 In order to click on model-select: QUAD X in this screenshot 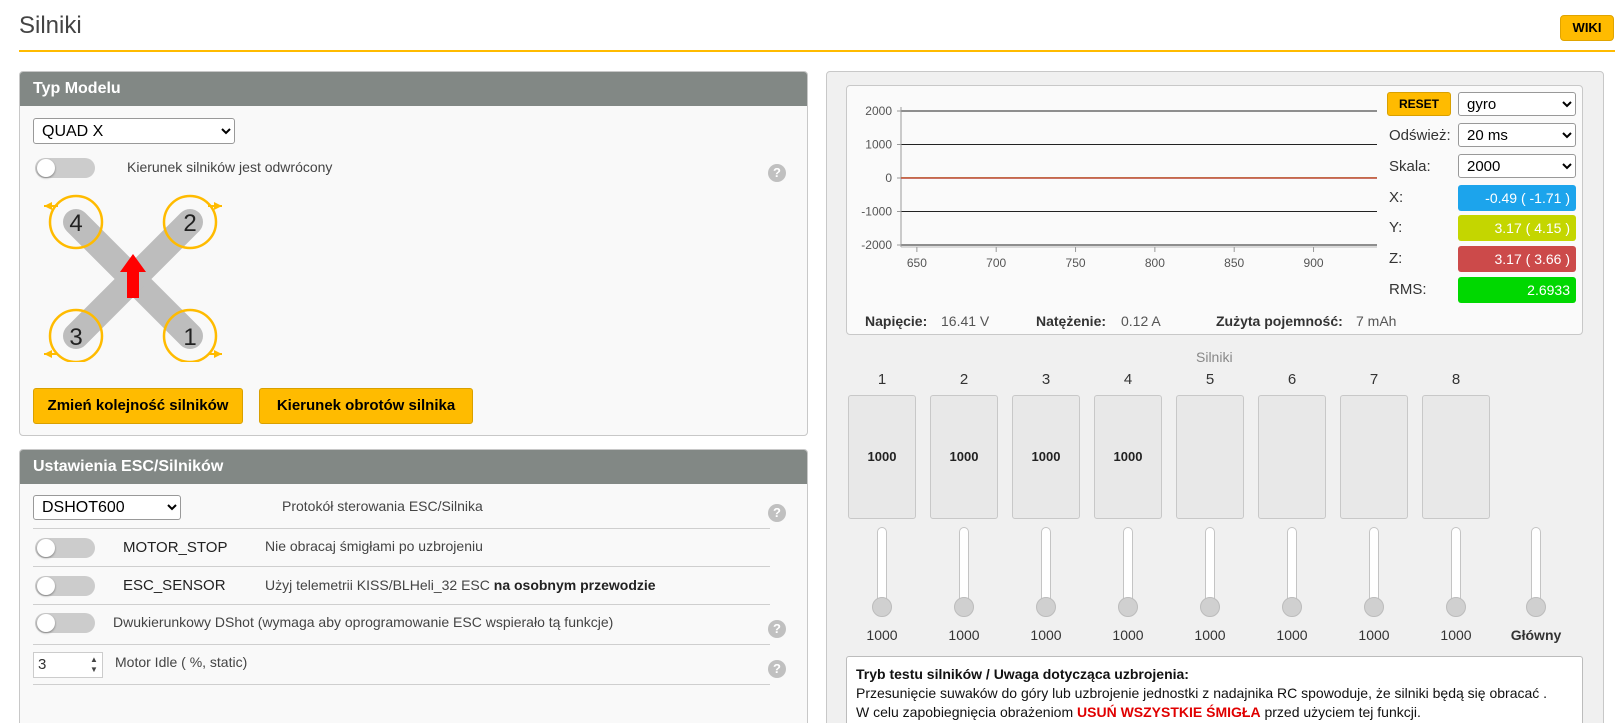, I will do `click(134, 131)`.